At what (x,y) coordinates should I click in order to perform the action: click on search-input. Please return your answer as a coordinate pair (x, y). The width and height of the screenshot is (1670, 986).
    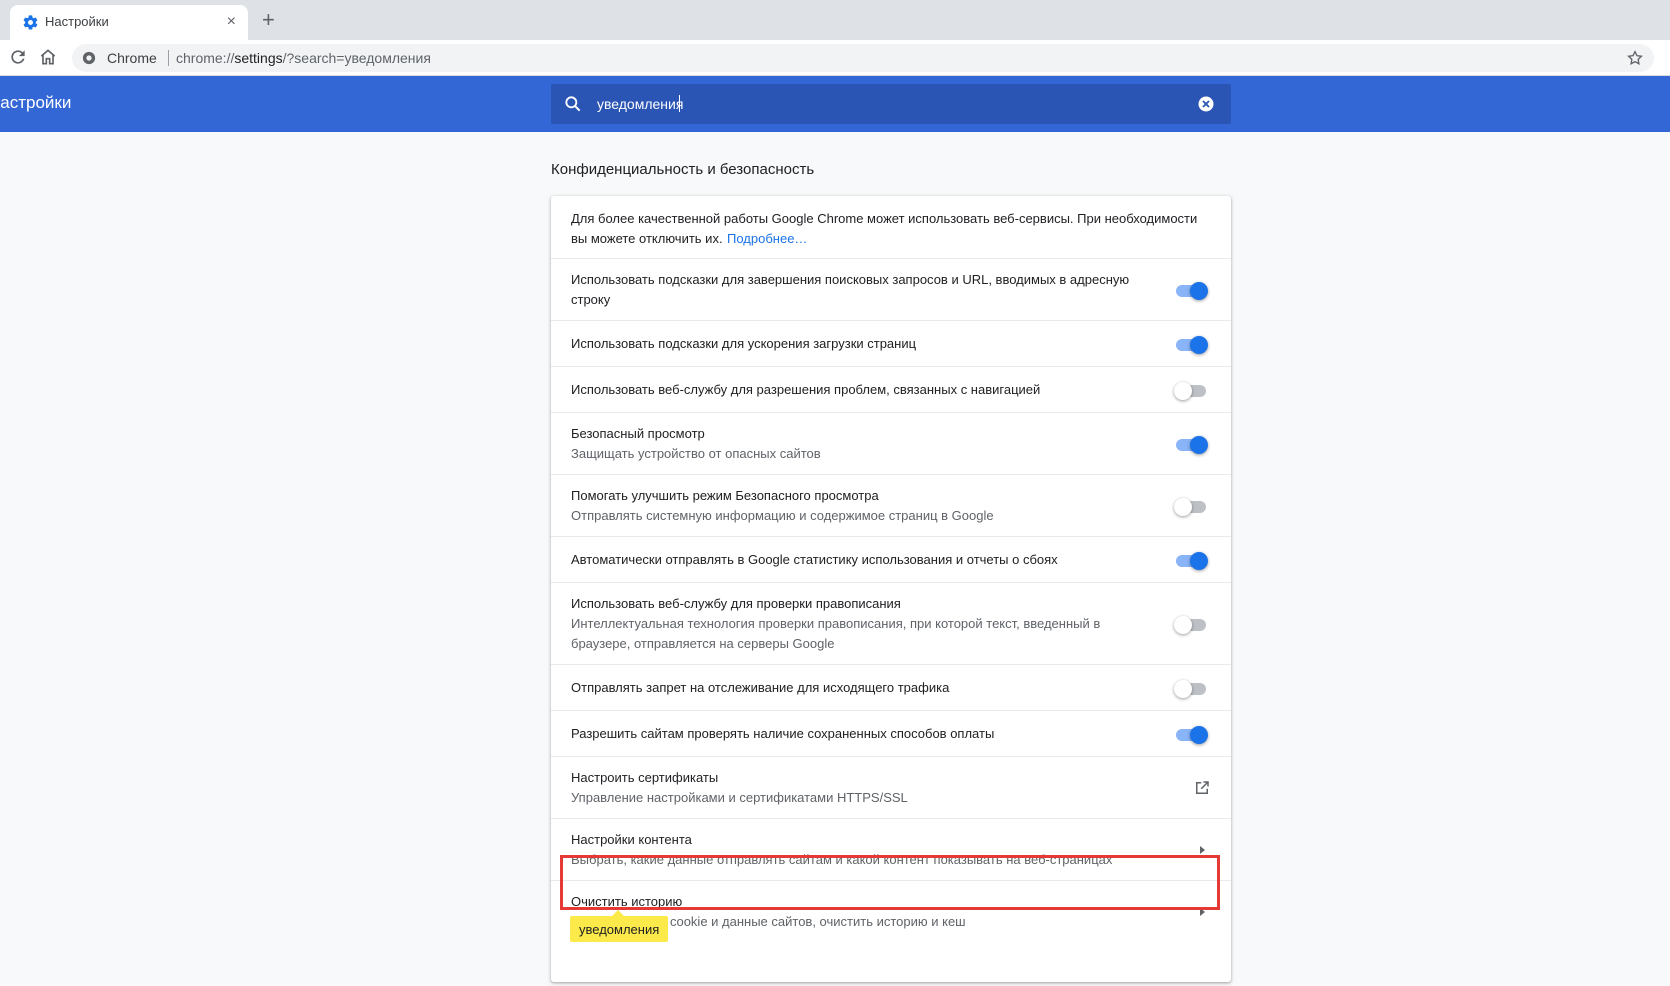
    Looking at the image, I should click on (877, 104).